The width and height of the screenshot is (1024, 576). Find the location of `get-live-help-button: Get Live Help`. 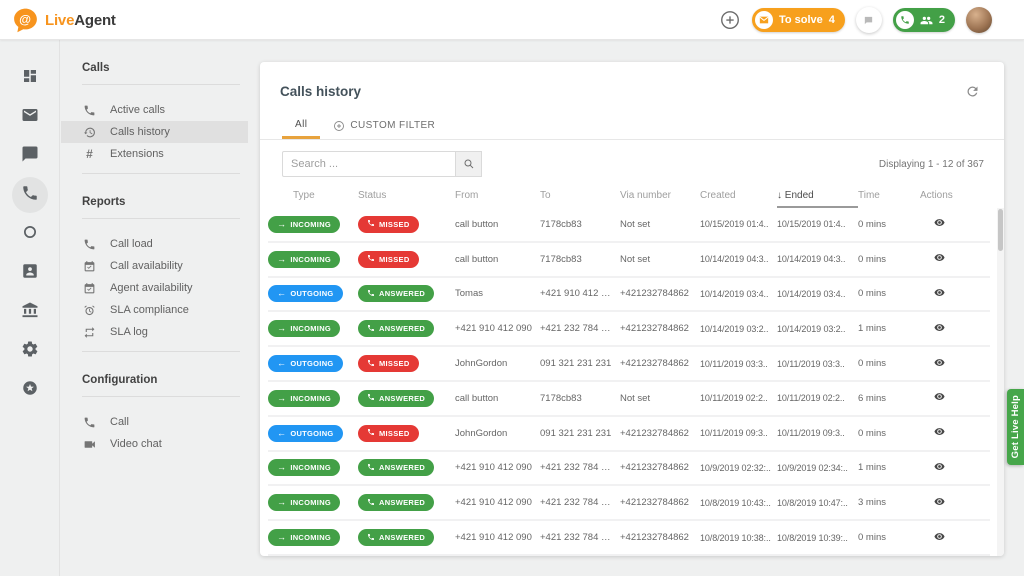

get-live-help-button: Get Live Help is located at coordinates (1015, 427).